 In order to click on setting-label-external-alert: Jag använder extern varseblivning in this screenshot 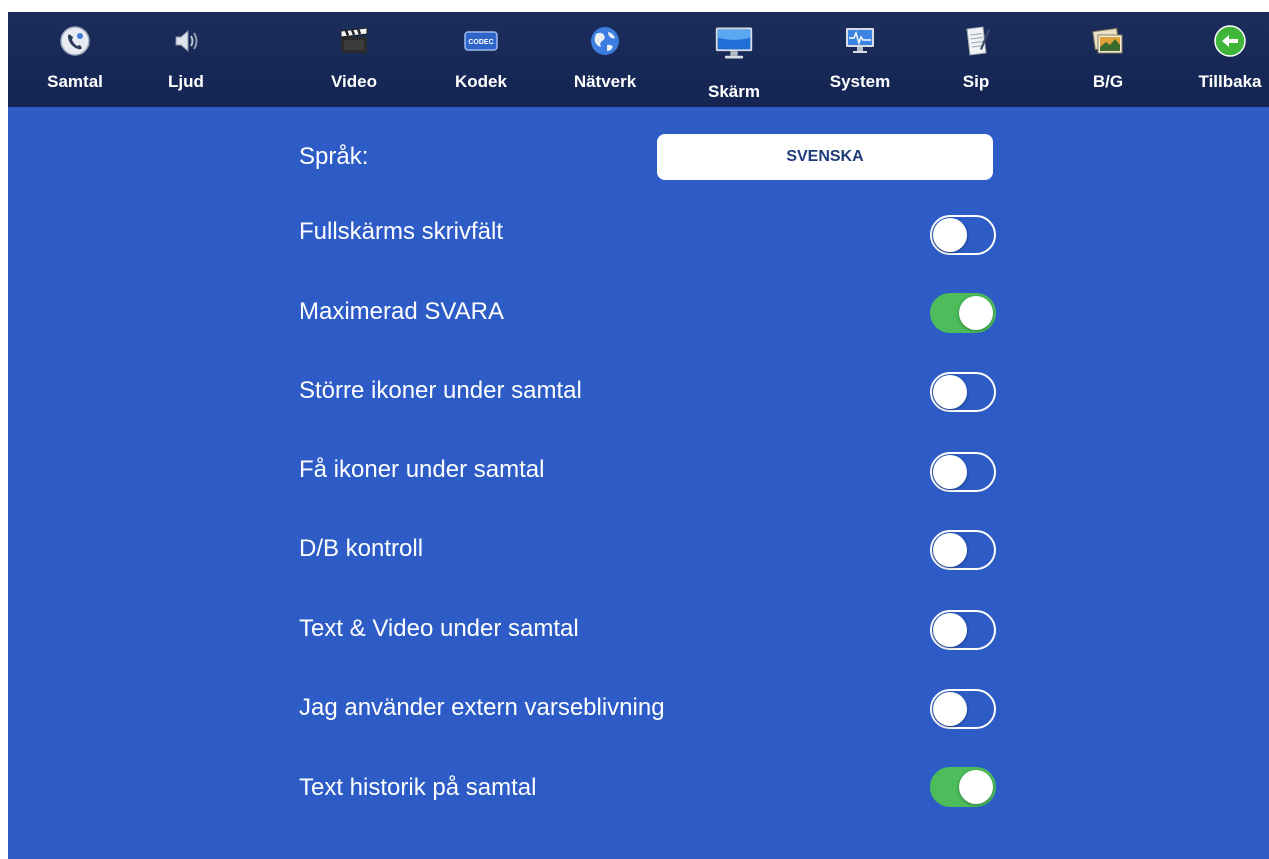, I will do `click(482, 707)`.